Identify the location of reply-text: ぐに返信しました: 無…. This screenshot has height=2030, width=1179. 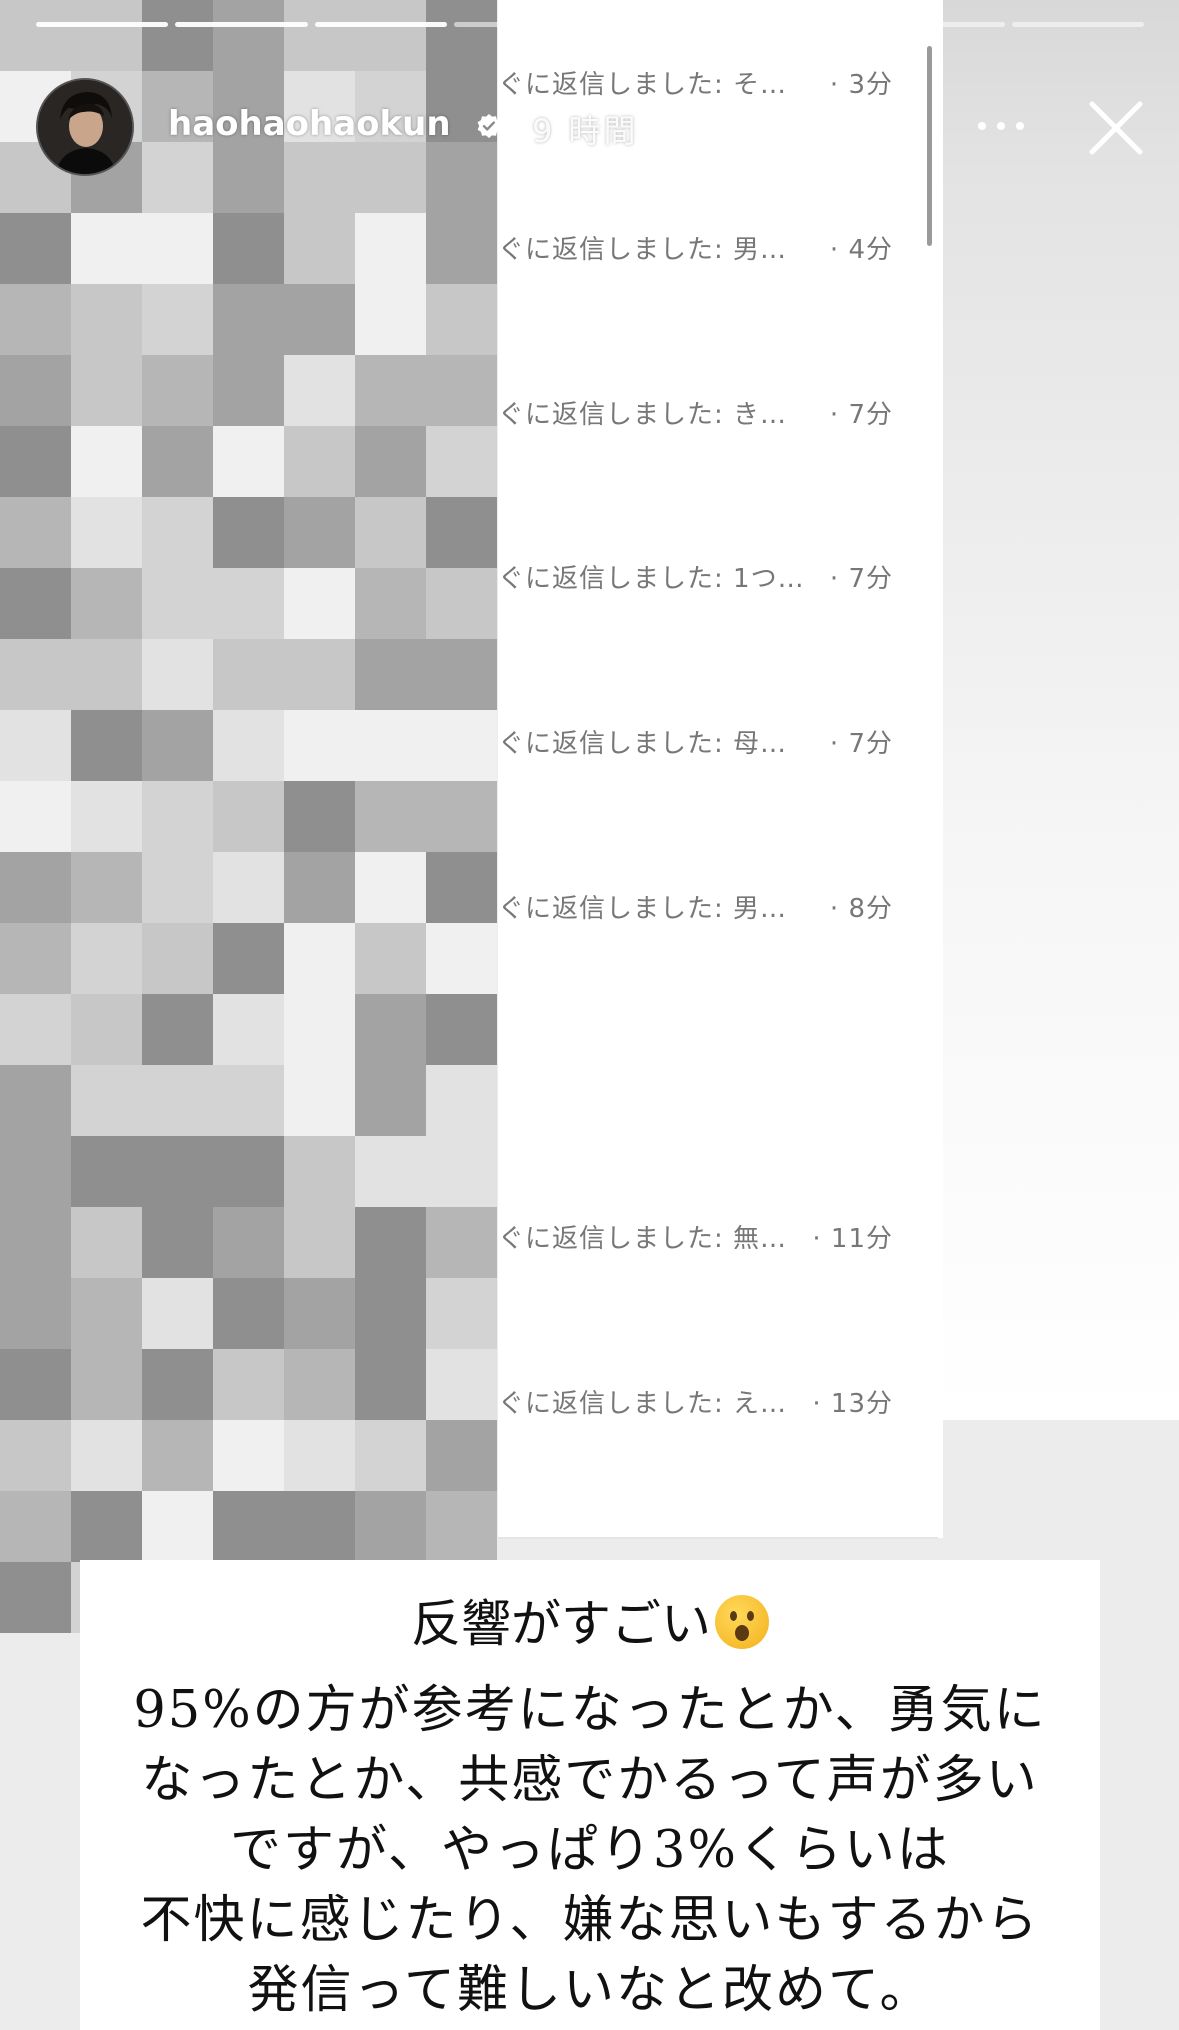
(643, 1239).